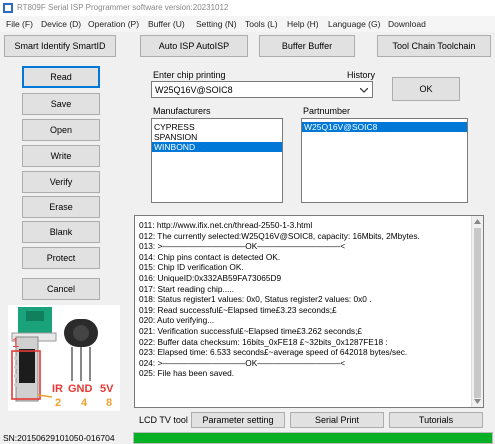 This screenshot has height=444, width=495. What do you see at coordinates (61, 182) in the screenshot?
I see `verify-button: Verify` at bounding box center [61, 182].